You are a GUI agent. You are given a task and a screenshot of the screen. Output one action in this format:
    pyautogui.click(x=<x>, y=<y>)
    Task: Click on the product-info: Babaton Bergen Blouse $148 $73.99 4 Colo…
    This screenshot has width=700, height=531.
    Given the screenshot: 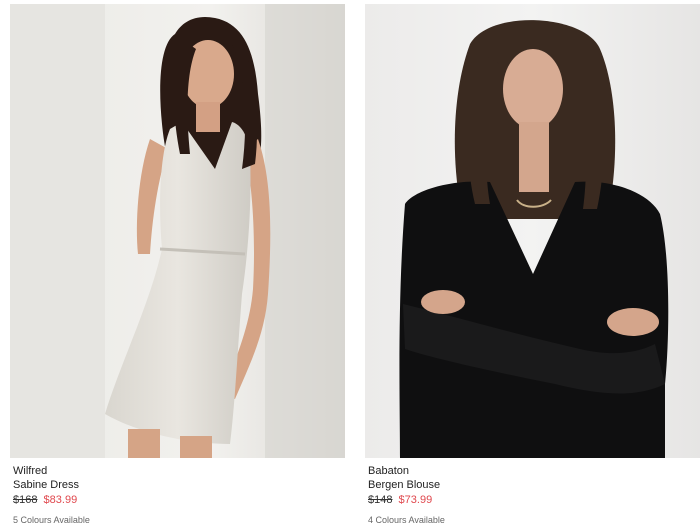 What is the action you would take?
    pyautogui.click(x=532, y=492)
    